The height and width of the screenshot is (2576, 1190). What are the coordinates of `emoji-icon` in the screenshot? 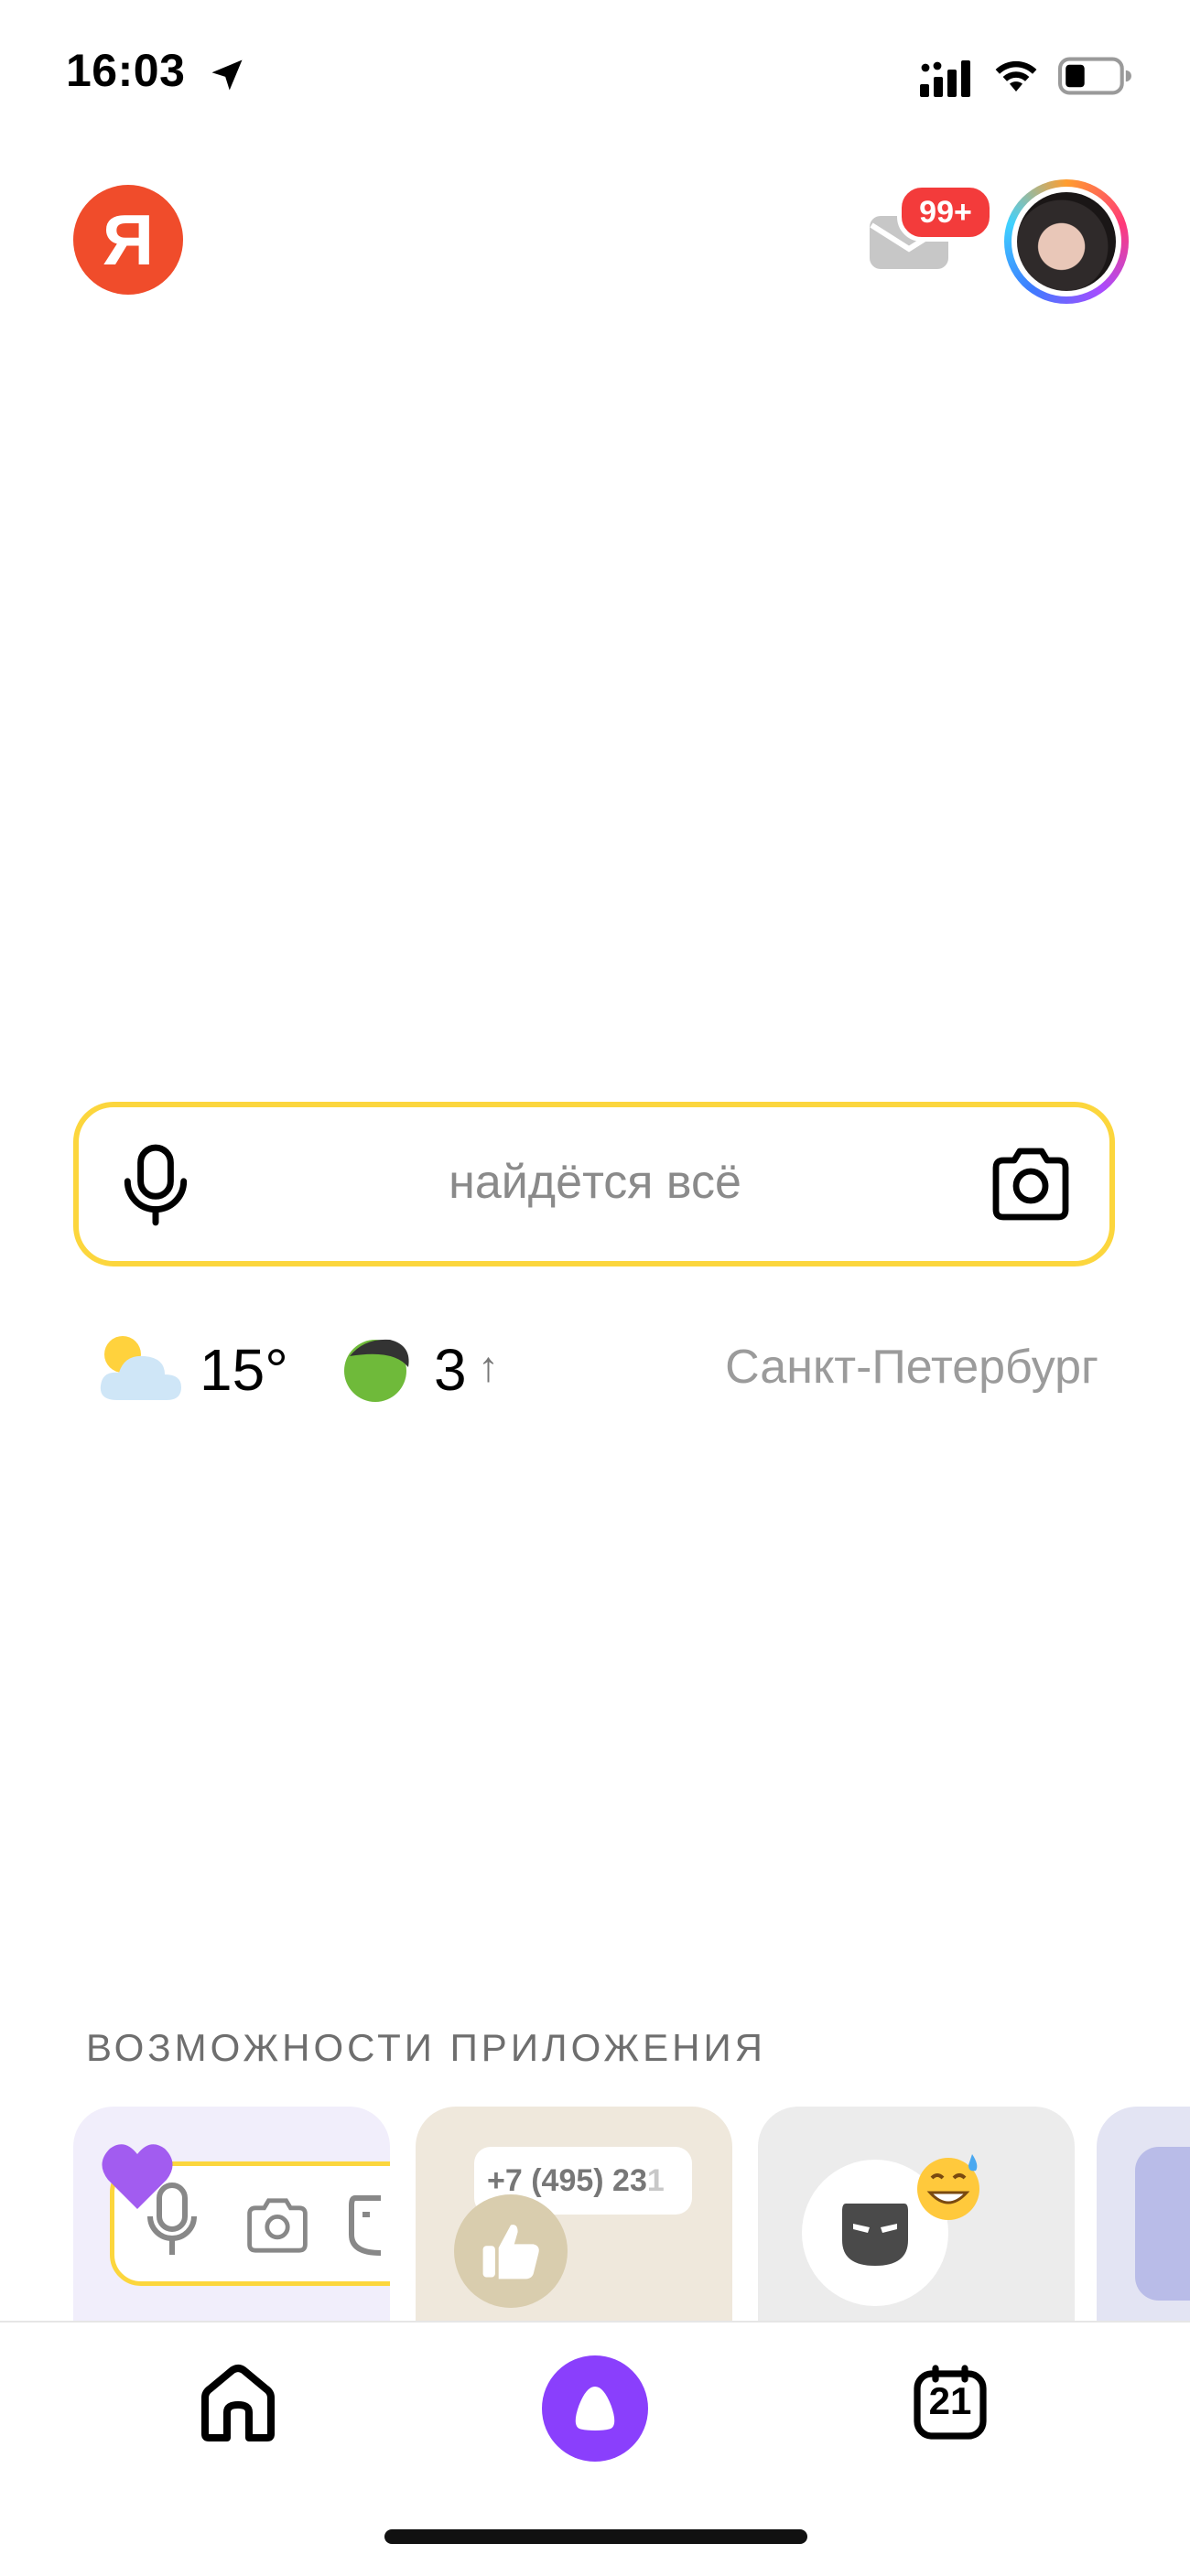 It's located at (948, 2187).